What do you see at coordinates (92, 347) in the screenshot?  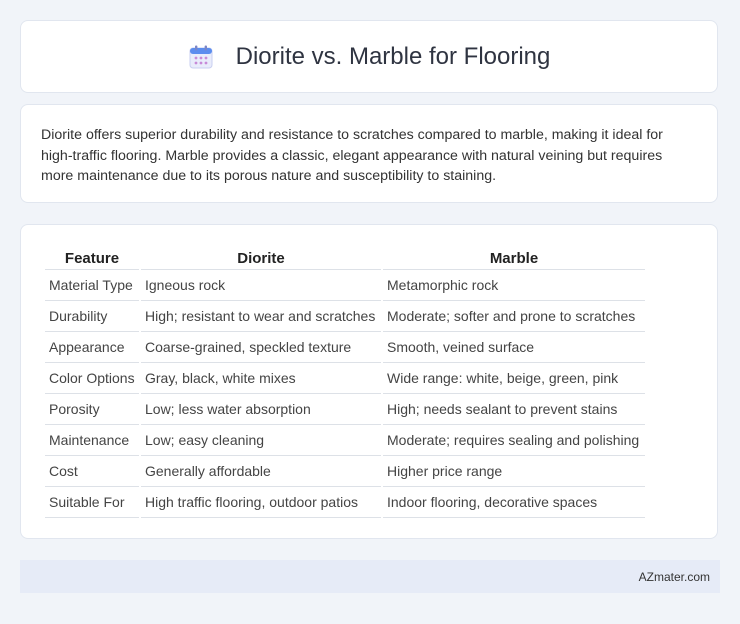 I see `feature-cell: Appearance` at bounding box center [92, 347].